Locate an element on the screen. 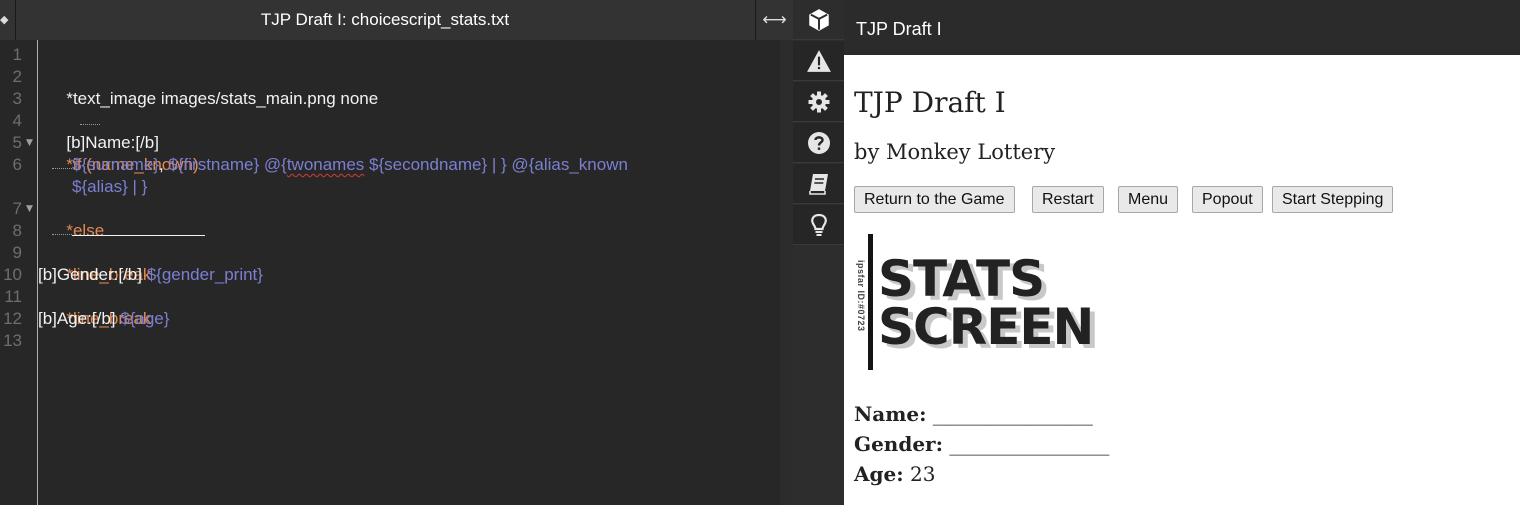  line-number: 3 is located at coordinates (17, 98).